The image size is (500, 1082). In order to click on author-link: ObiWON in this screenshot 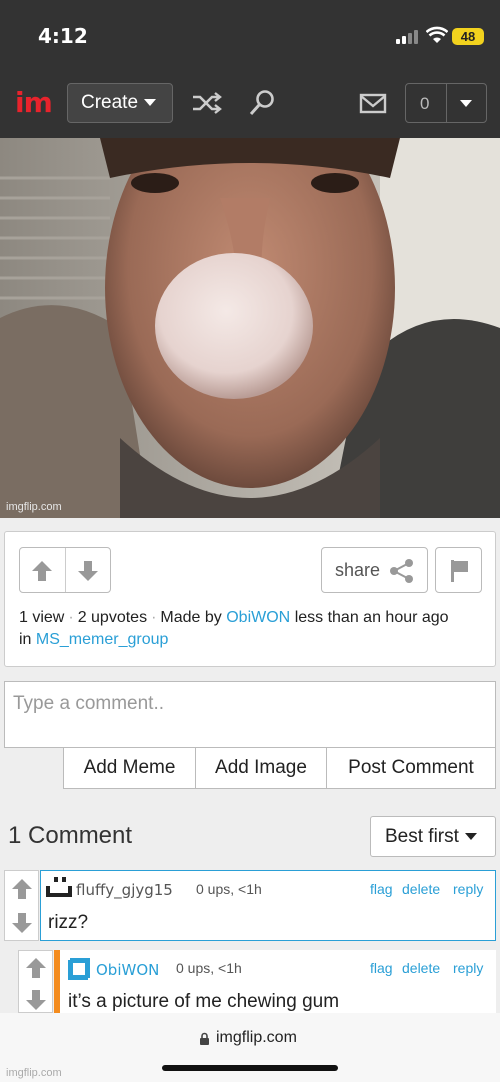, I will do `click(258, 617)`.